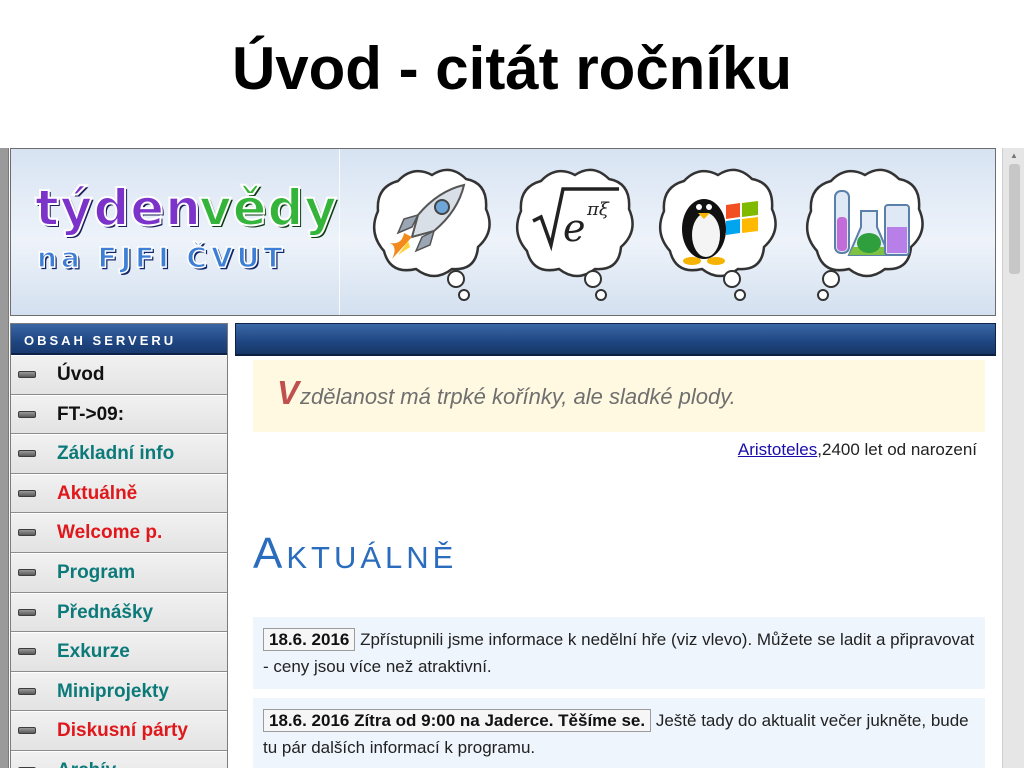  Describe the element at coordinates (1013, 458) in the screenshot. I see `vertical-scrollbar: ▲` at that location.